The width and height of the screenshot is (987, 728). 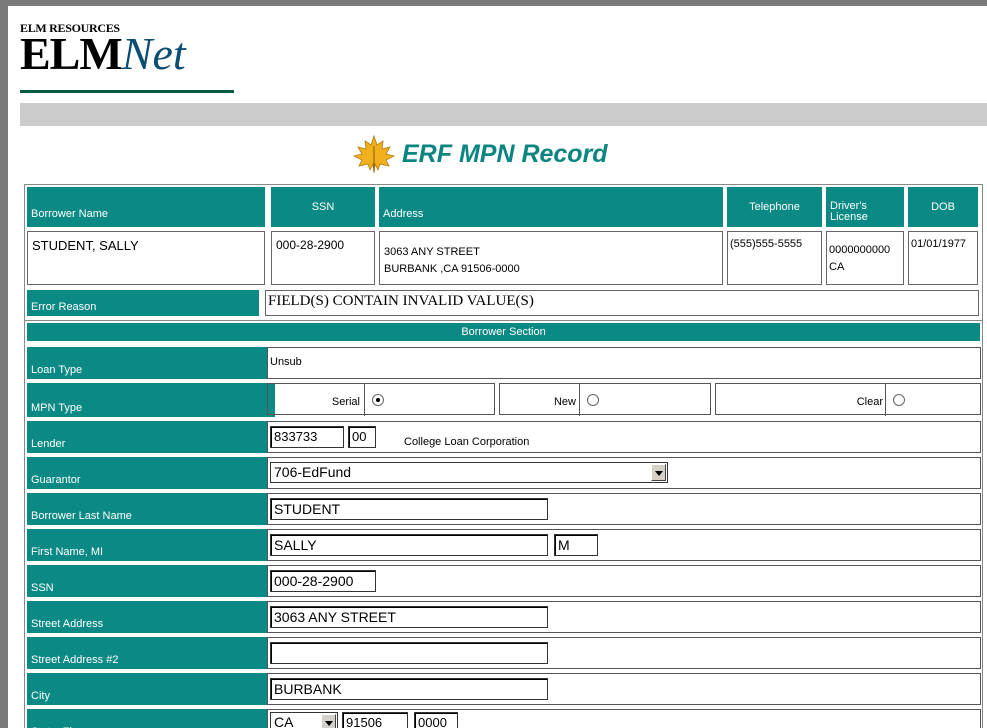 What do you see at coordinates (323, 258) in the screenshot?
I see `borrower-ssn-value: 000-28-2900` at bounding box center [323, 258].